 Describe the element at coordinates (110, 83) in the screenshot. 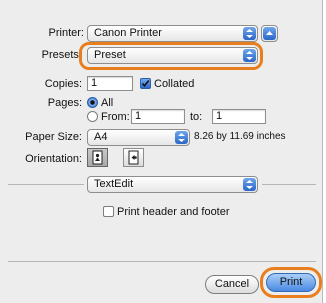

I see `copies-input: 1` at that location.